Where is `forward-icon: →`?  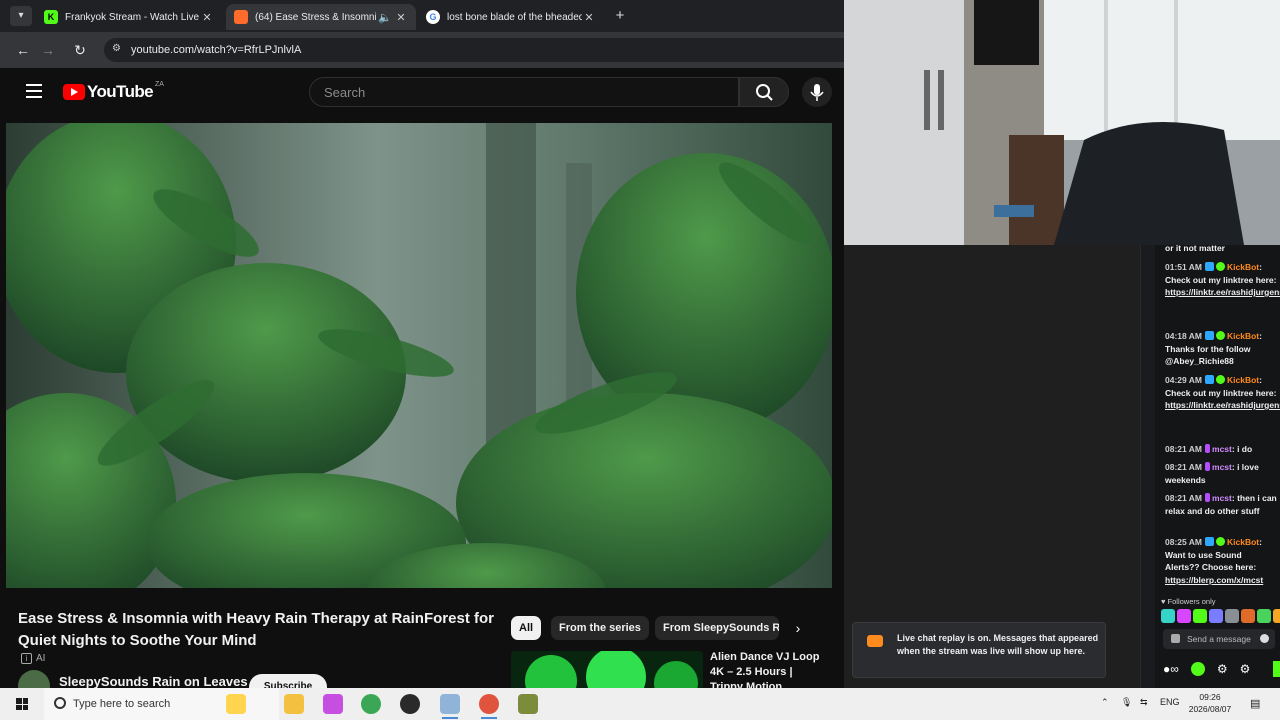 forward-icon: → is located at coordinates (48, 50).